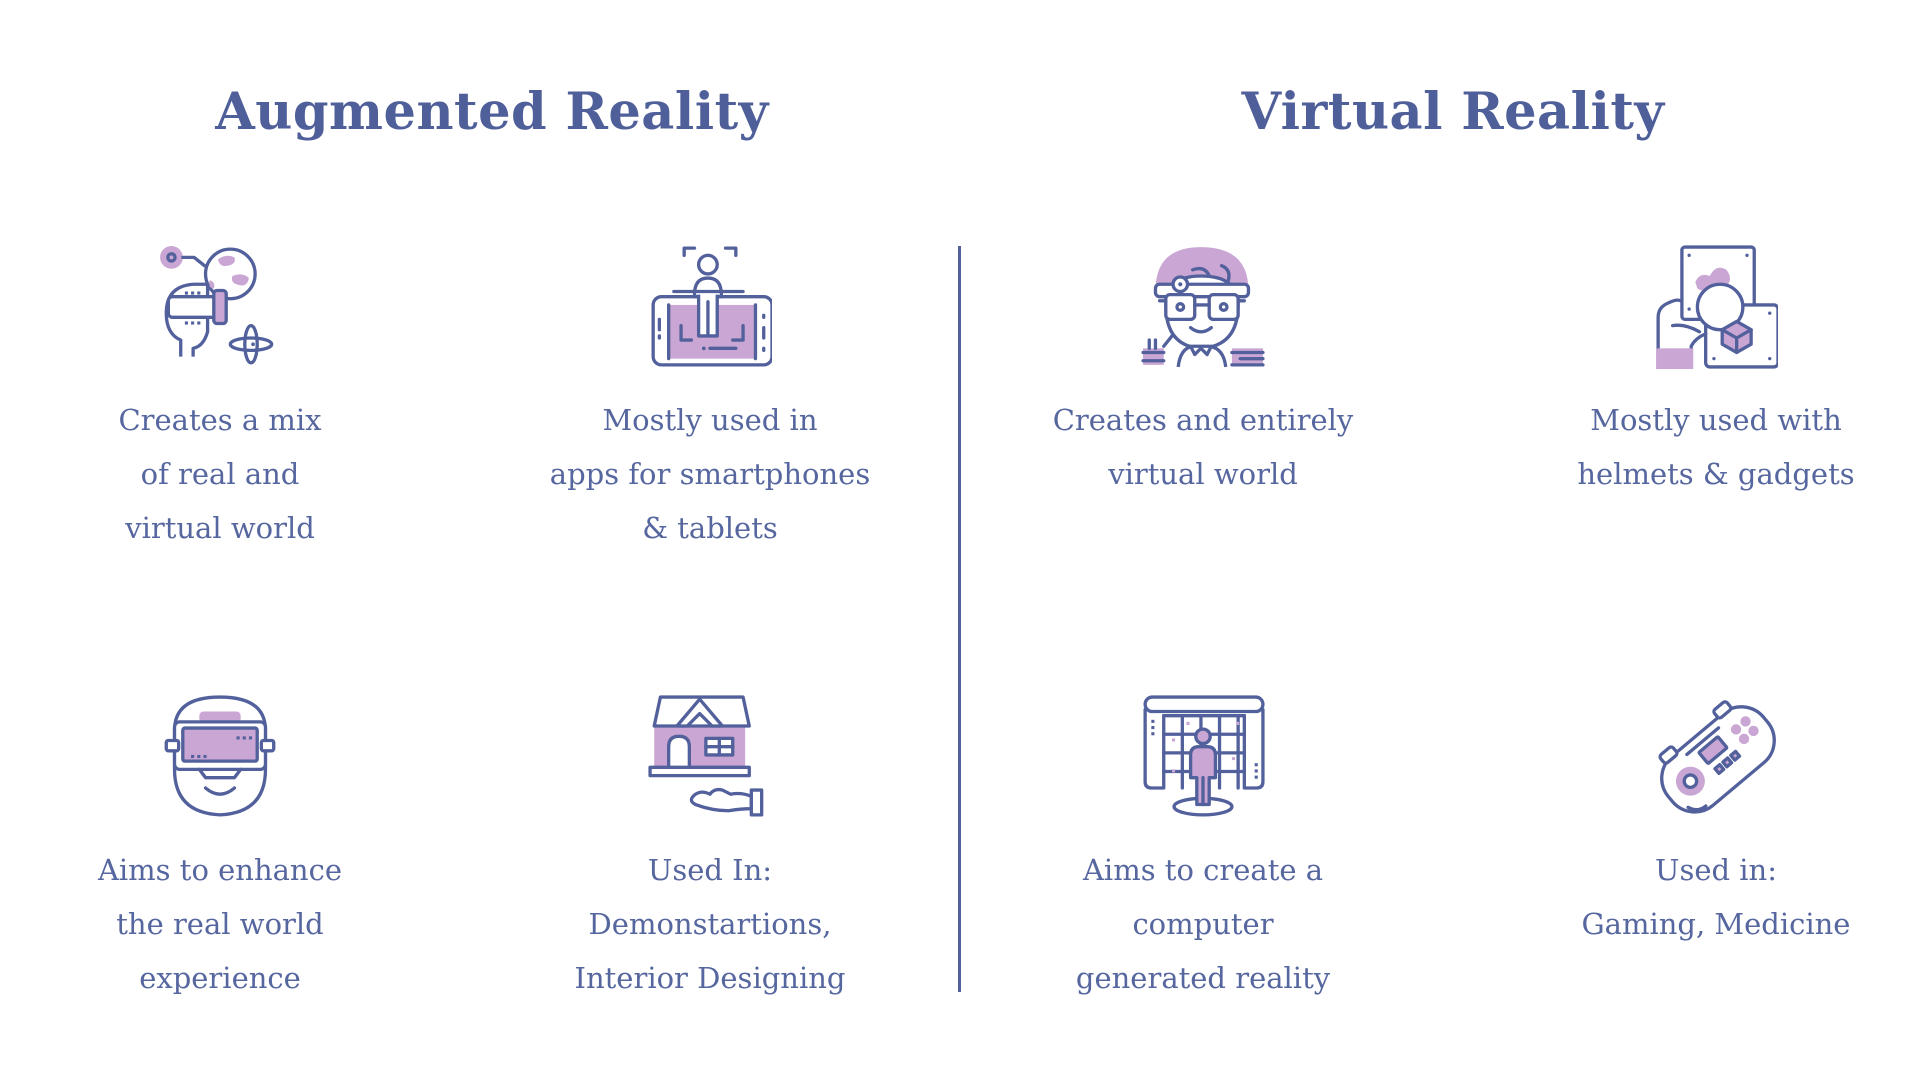  I want to click on text-line: Demonstartions,, so click(710, 924).